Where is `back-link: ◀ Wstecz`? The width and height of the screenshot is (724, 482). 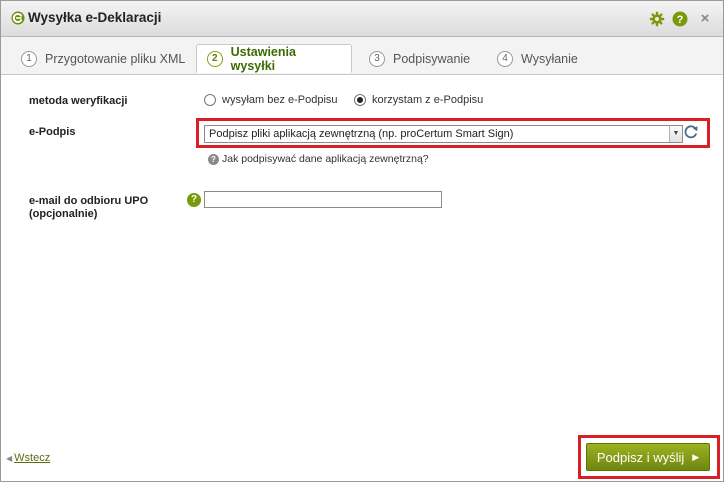
back-link: ◀ Wstecz is located at coordinates (28, 458).